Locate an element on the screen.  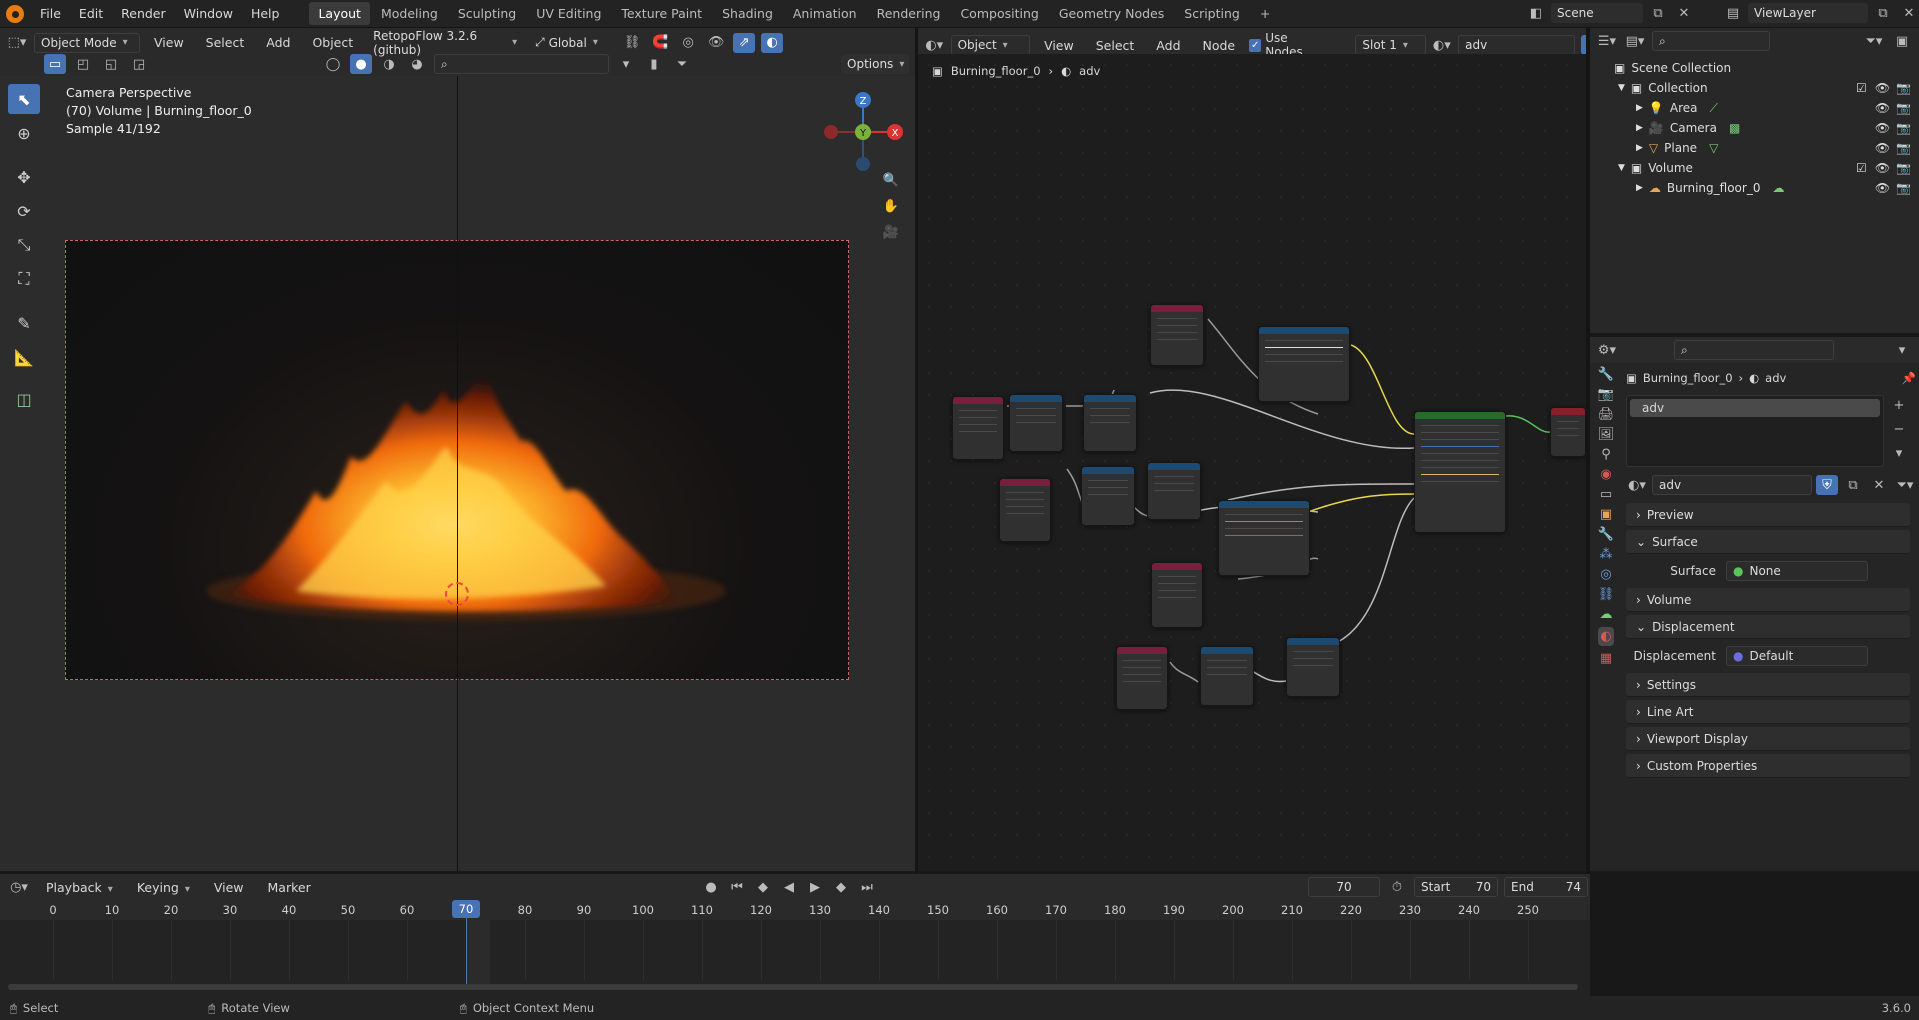
menu-window: Window is located at coordinates (208, 13).